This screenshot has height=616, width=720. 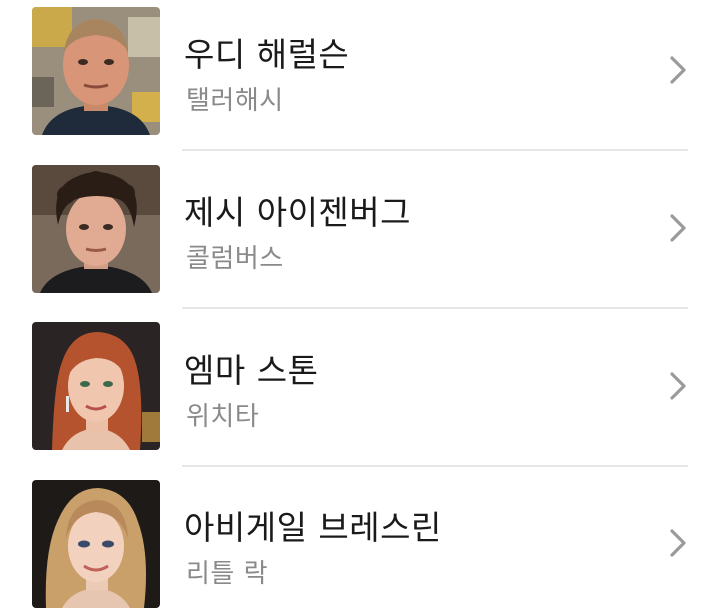 I want to click on character-name: 리틀 락, so click(x=227, y=574).